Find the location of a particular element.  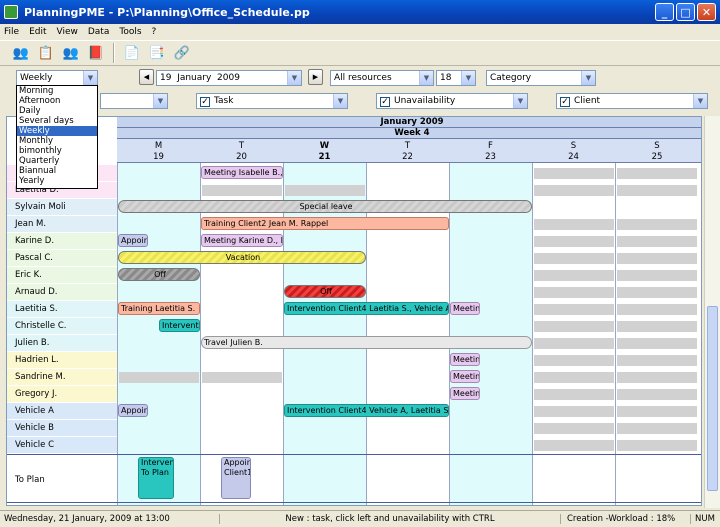

day-header-wed: W 21 is located at coordinates (324, 152).